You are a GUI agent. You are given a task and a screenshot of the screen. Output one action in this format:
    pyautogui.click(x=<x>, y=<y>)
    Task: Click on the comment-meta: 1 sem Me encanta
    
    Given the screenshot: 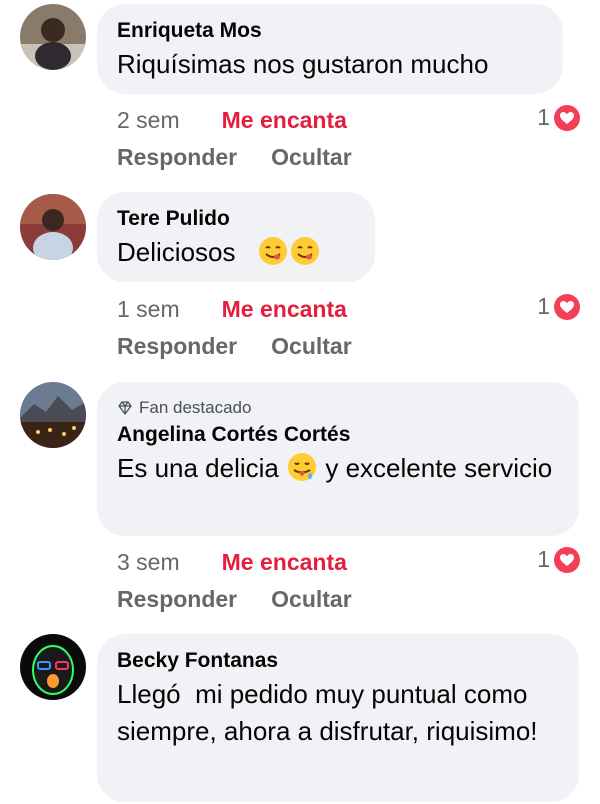 What is the action you would take?
    pyautogui.click(x=232, y=309)
    